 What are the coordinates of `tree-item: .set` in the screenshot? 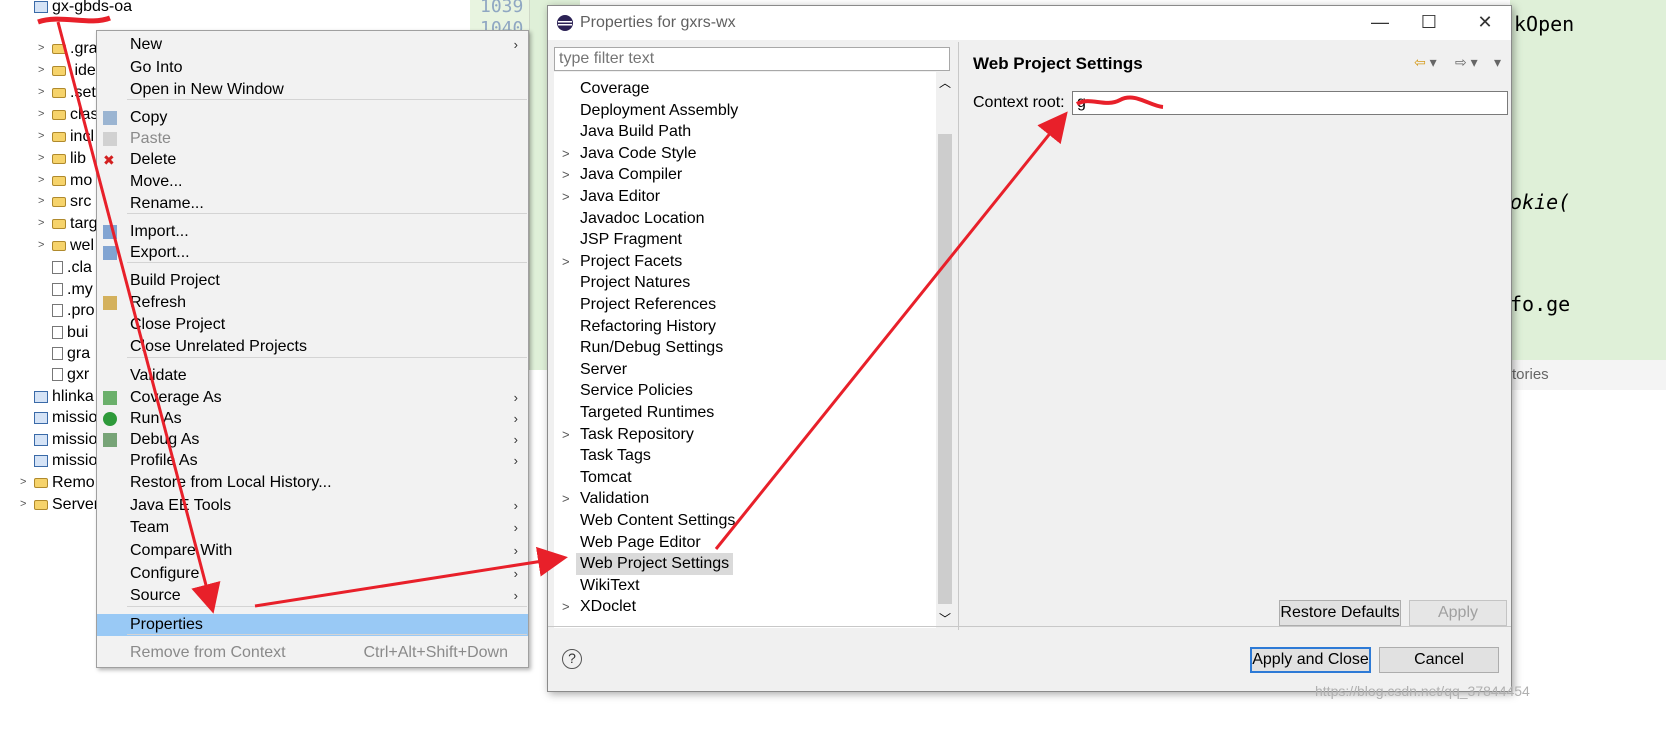 It's located at (74, 93).